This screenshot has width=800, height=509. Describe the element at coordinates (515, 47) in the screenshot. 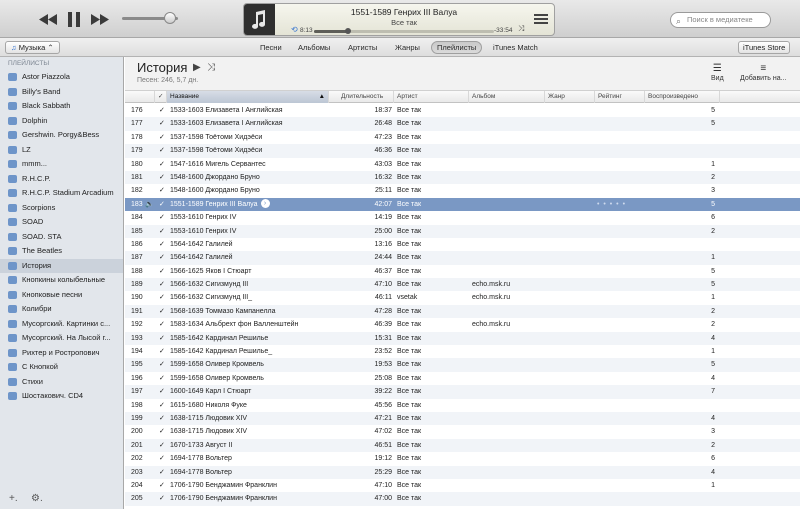

I see `tab-itunes-match: iTunes Match` at that location.